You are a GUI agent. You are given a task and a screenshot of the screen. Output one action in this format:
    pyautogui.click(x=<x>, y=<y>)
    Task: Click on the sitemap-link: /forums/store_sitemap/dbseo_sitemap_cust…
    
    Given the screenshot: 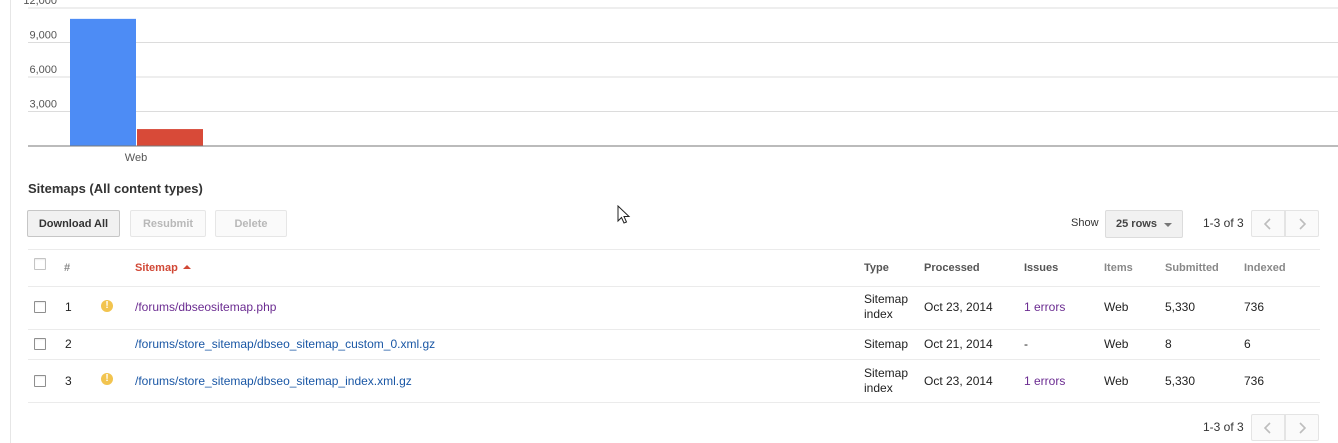 What is the action you would take?
    pyautogui.click(x=285, y=344)
    